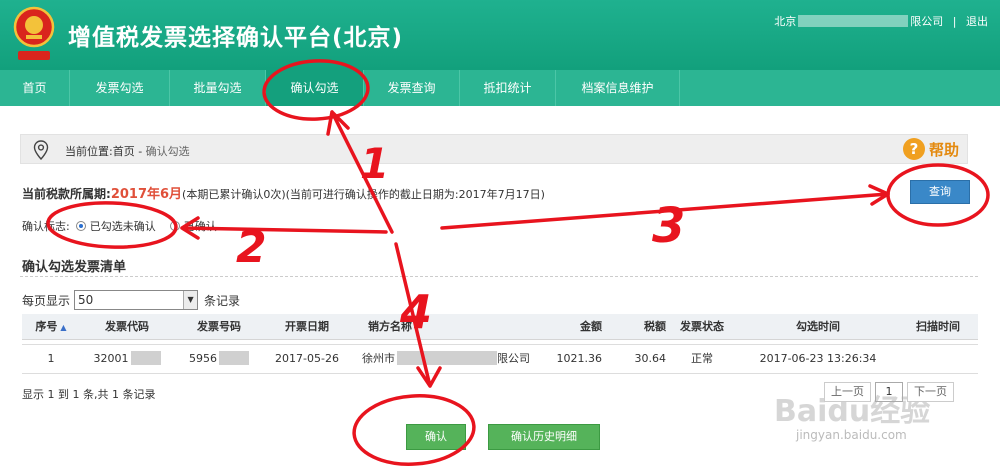 The image size is (1000, 472). I want to click on cell-number-text: 5956, so click(203, 358).